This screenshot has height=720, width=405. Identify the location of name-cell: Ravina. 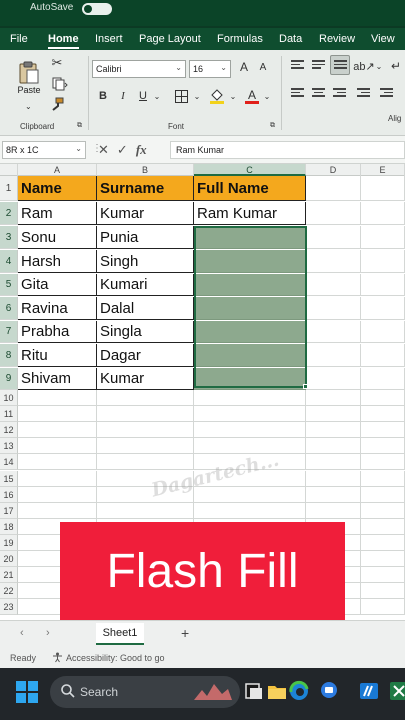
(57, 308).